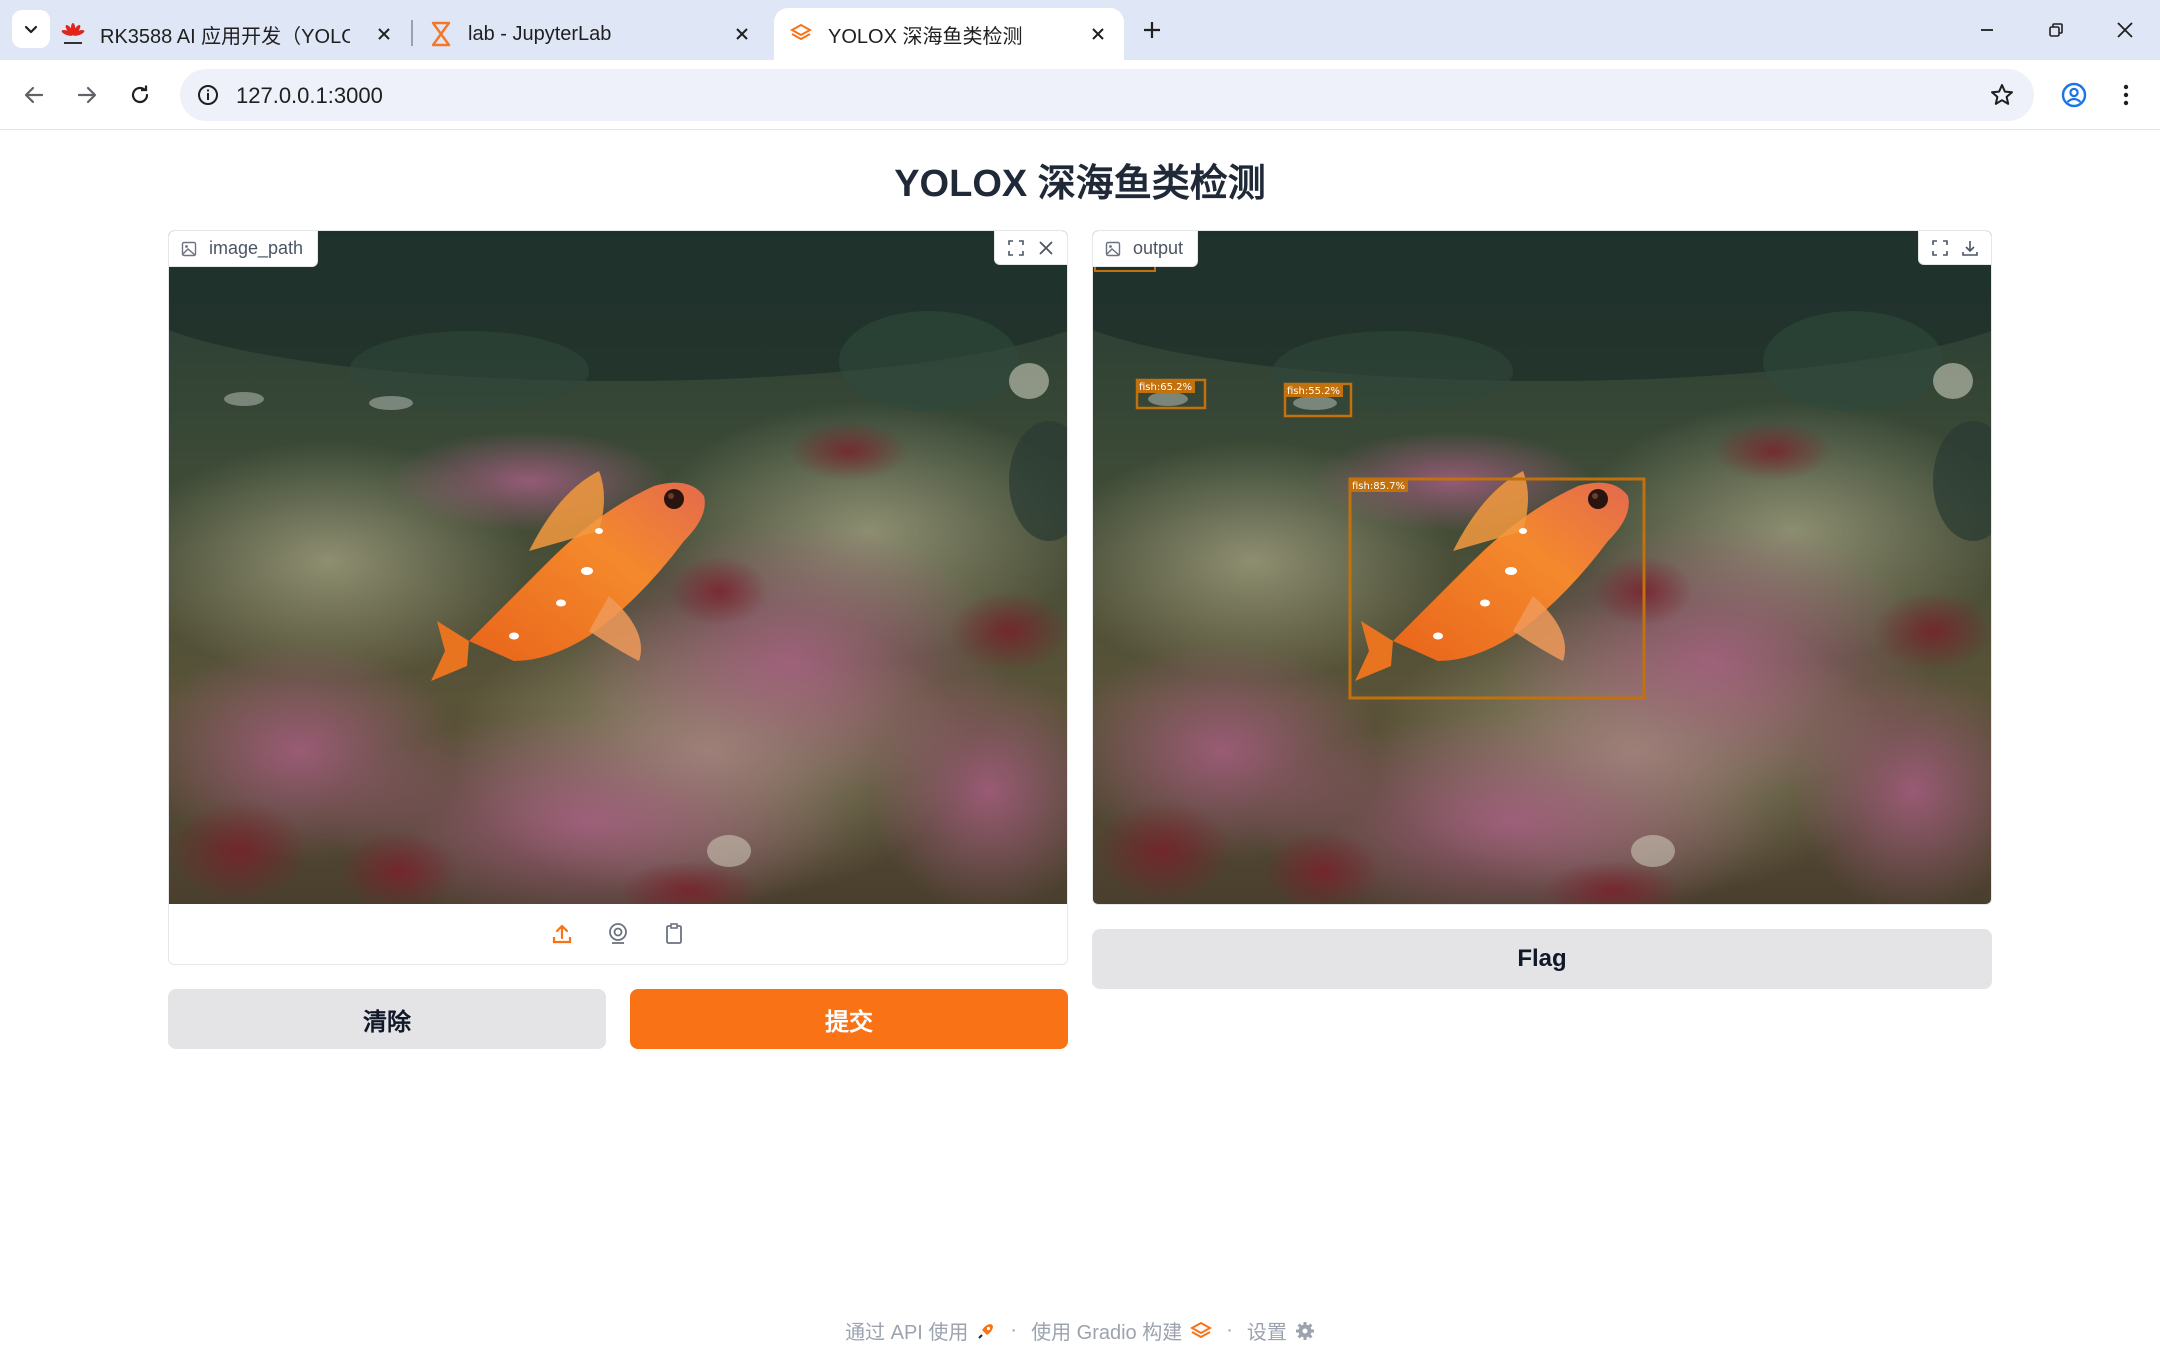 The width and height of the screenshot is (2160, 1368). I want to click on restore-button, so click(2056, 30).